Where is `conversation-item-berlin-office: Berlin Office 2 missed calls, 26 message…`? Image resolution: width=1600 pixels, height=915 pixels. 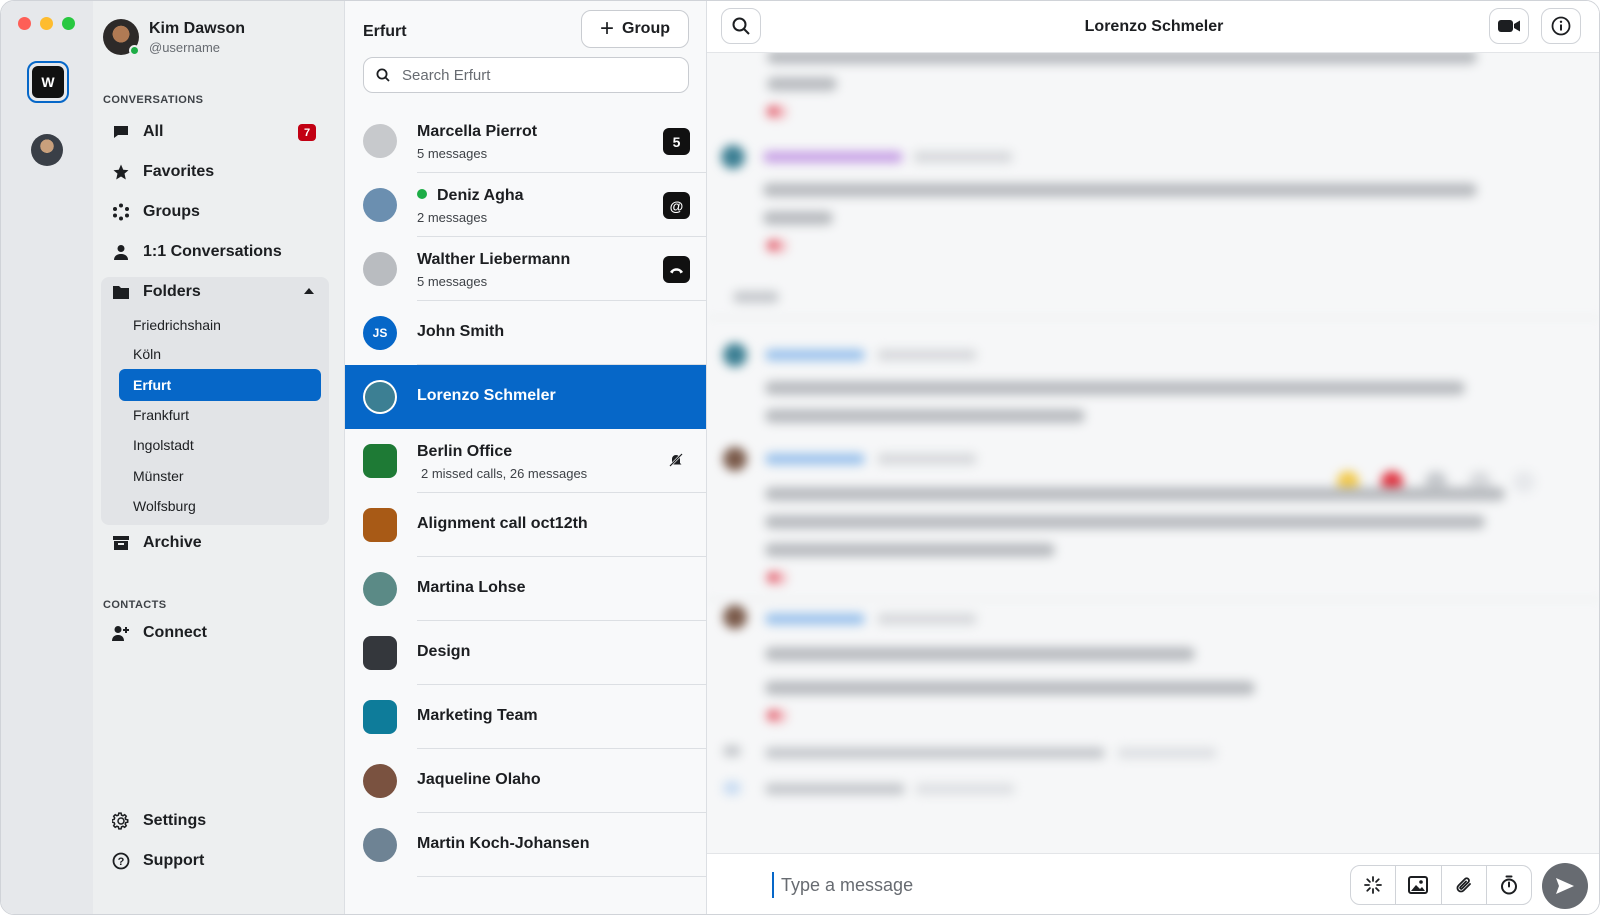
conversation-item-berlin-office: Berlin Office 2 missed calls, 26 message… is located at coordinates (525, 461).